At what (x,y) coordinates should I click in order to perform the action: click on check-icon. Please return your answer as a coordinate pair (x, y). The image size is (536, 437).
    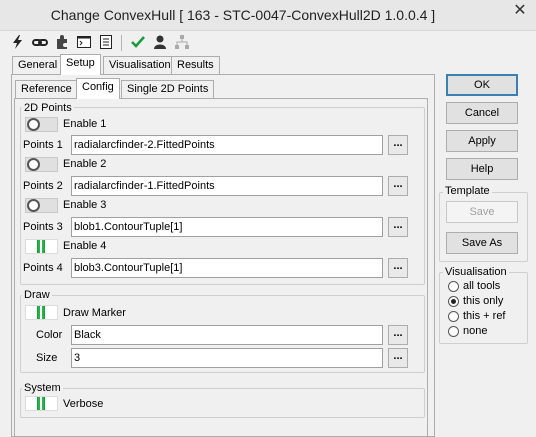
    Looking at the image, I should click on (138, 42).